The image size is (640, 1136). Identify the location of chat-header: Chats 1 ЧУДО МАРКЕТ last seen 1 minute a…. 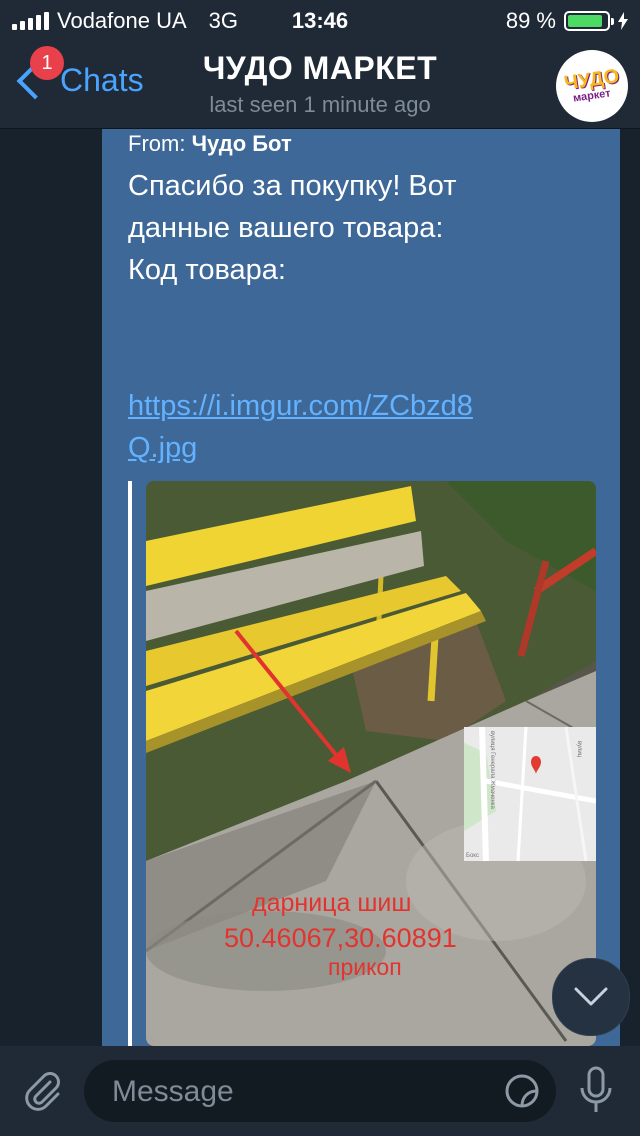
(320, 84).